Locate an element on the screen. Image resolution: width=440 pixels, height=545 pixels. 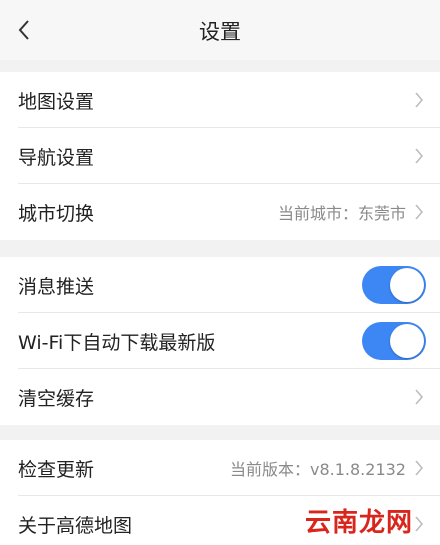
header-bar: 设置 is located at coordinates (220, 30).